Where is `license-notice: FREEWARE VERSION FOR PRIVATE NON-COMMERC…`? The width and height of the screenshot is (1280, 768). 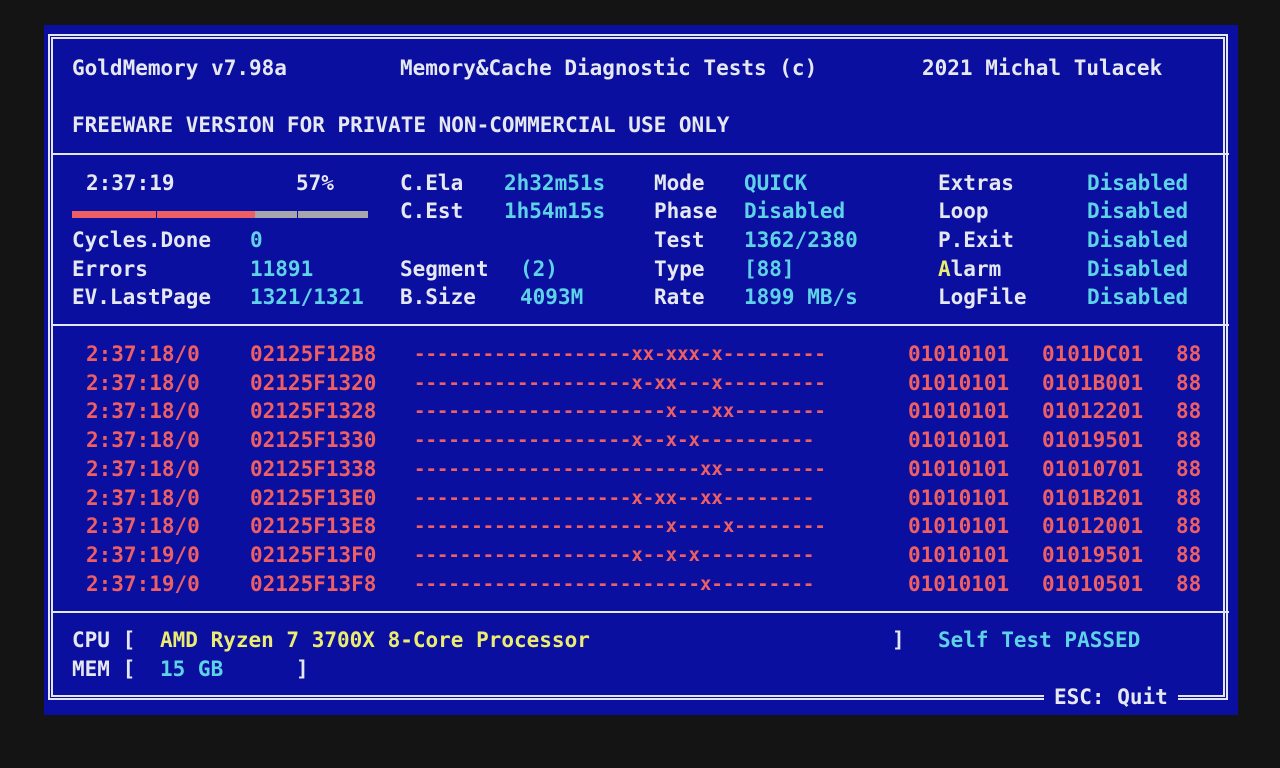
license-notice: FREEWARE VERSION FOR PRIVATE NON-COMMERC… is located at coordinates (401, 125).